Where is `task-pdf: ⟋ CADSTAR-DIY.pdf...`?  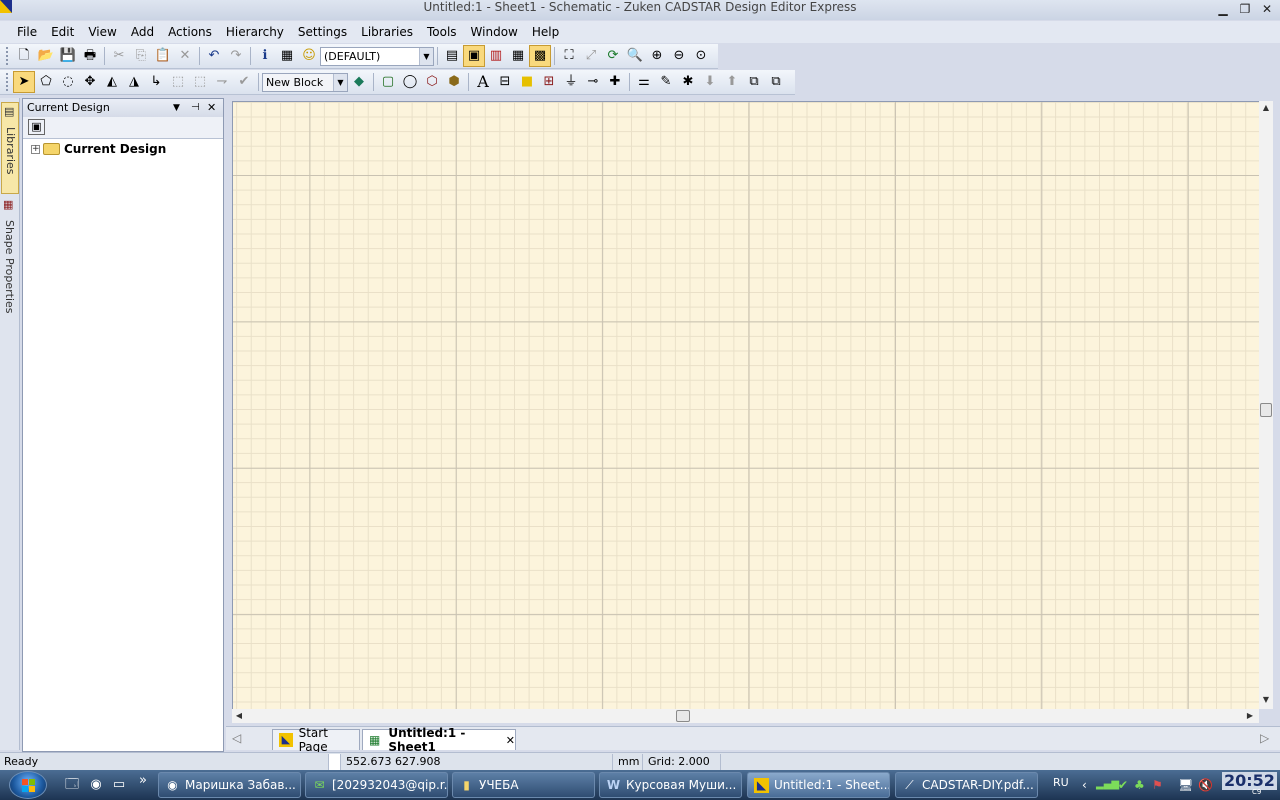
task-pdf: ⟋ CADSTAR-DIY.pdf... is located at coordinates (966, 785).